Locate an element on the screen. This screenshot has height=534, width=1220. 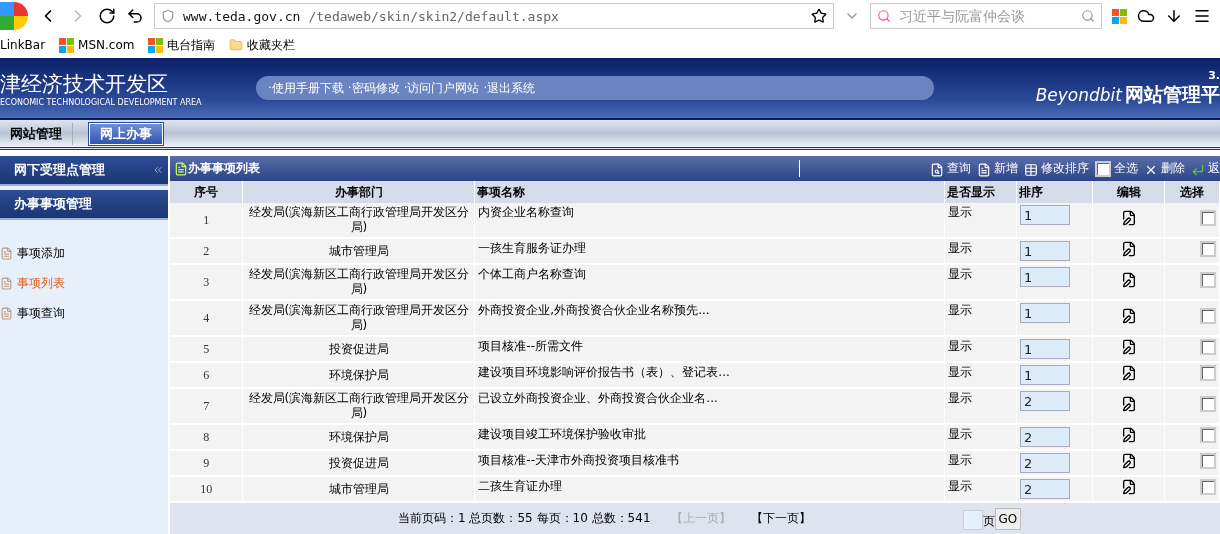
go-button: GO is located at coordinates (1008, 518).